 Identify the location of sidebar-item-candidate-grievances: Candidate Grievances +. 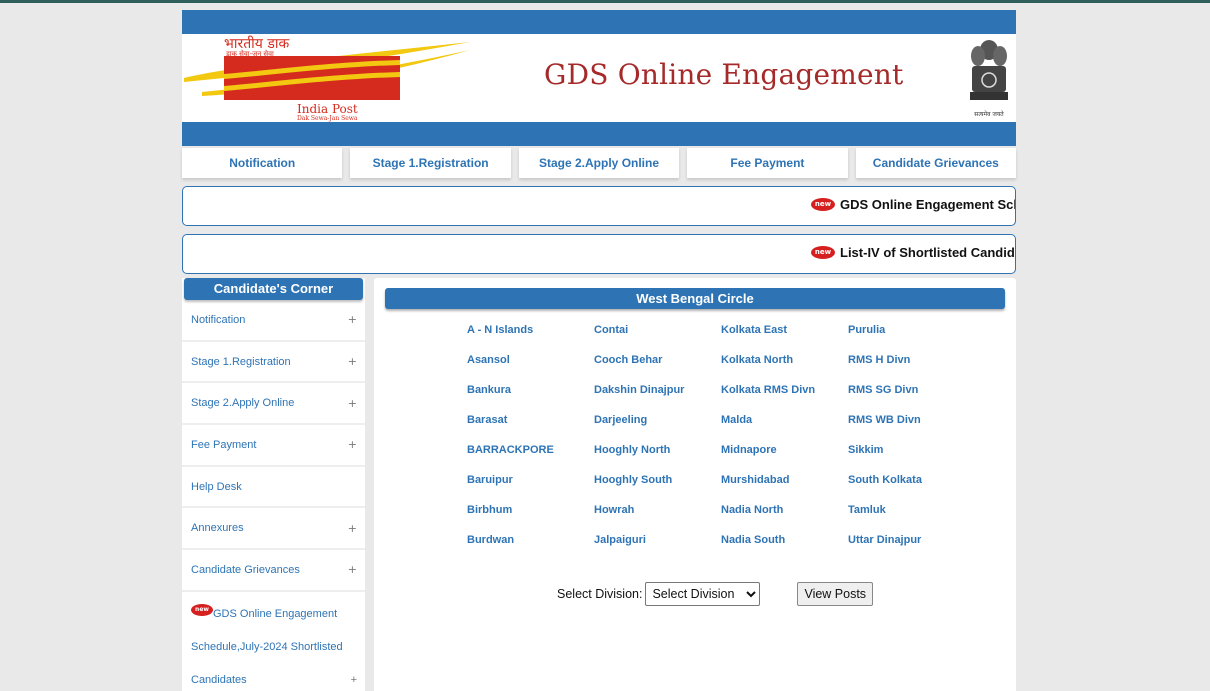
(273, 571).